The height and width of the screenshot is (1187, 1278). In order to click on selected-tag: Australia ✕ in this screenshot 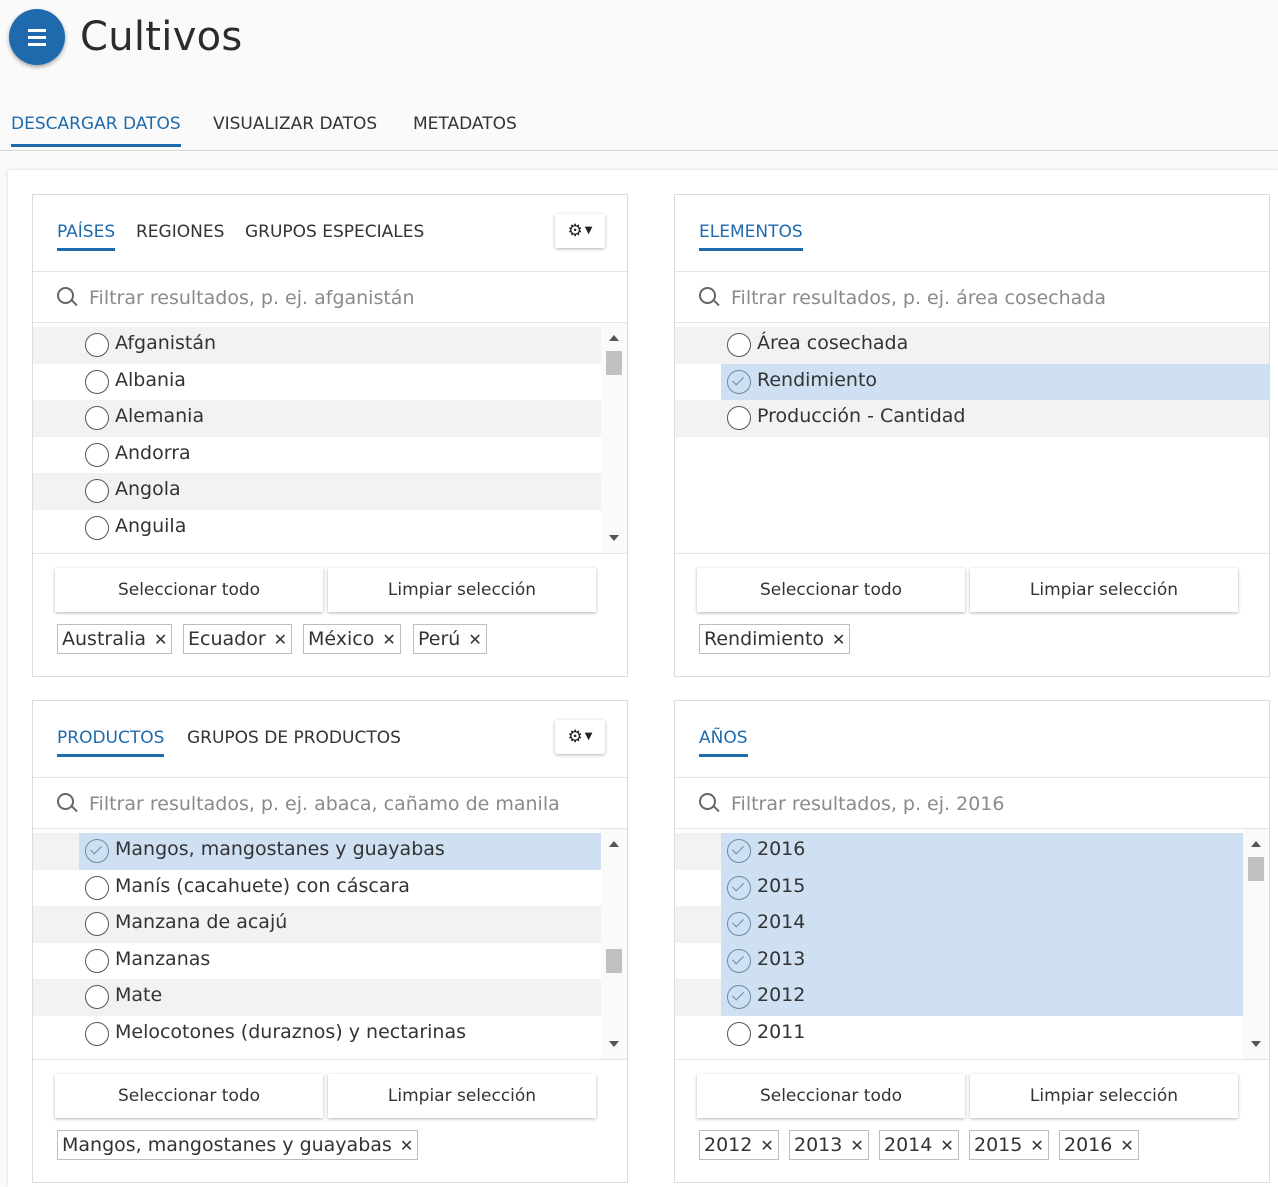, I will do `click(115, 639)`.